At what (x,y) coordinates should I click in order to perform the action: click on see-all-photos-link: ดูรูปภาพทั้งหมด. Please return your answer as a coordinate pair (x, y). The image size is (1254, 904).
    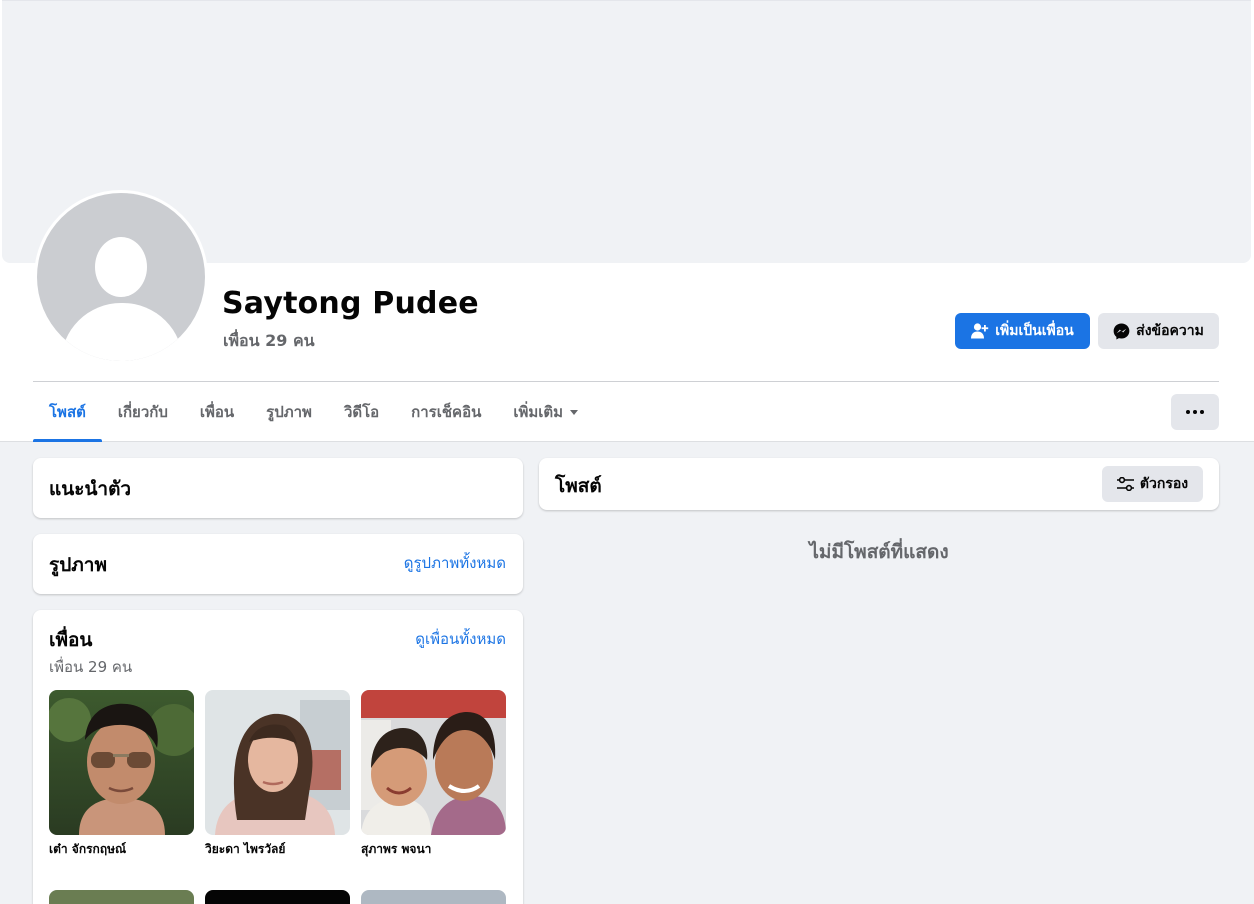
    Looking at the image, I should click on (455, 563).